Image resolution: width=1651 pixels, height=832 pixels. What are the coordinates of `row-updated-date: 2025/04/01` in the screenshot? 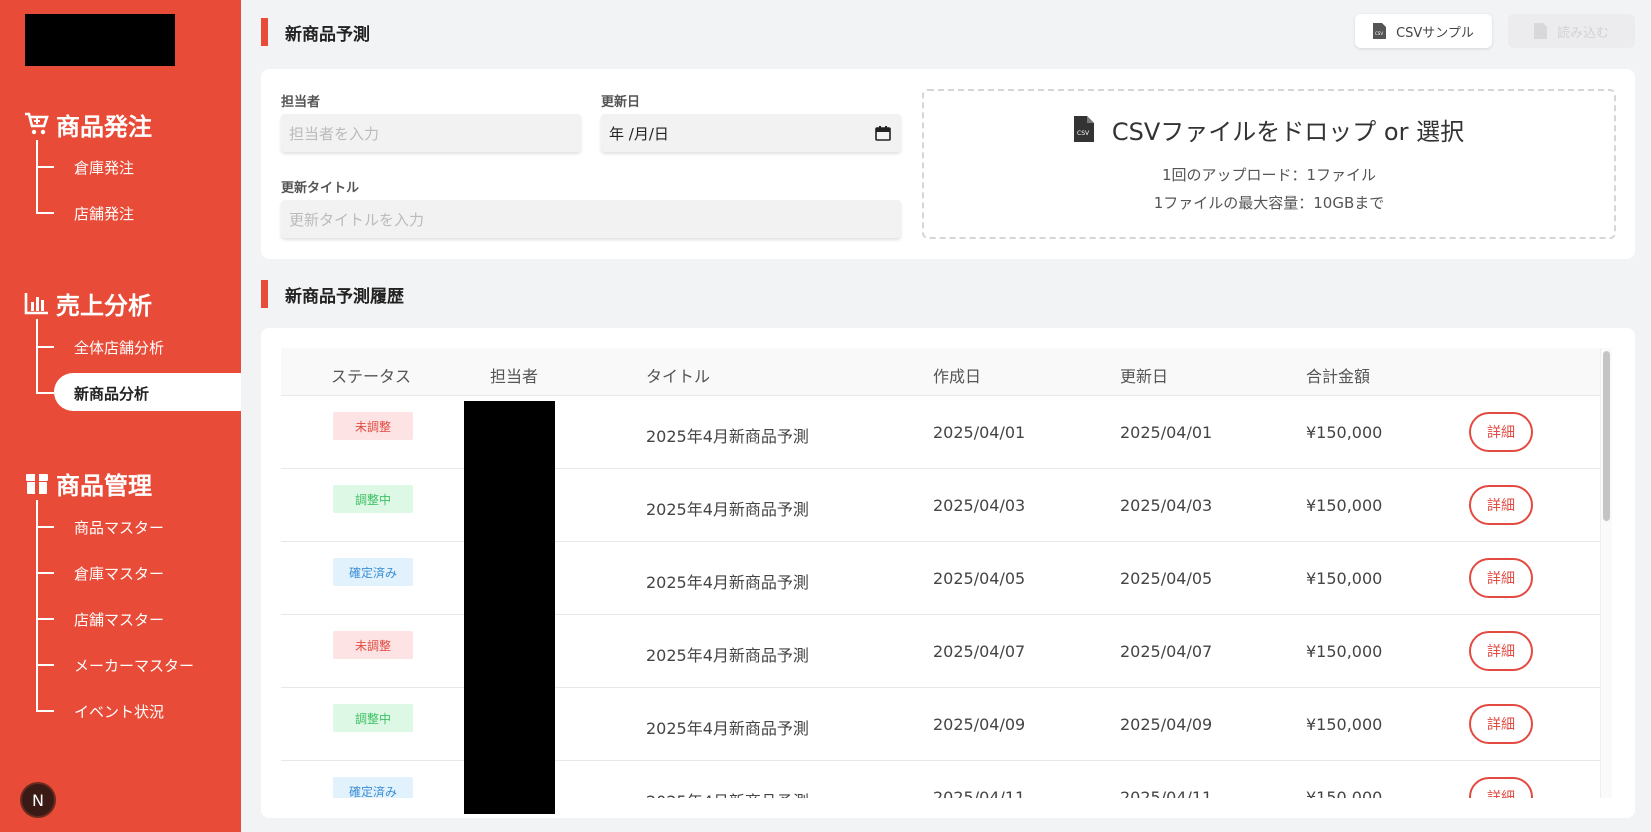 It's located at (1166, 432).